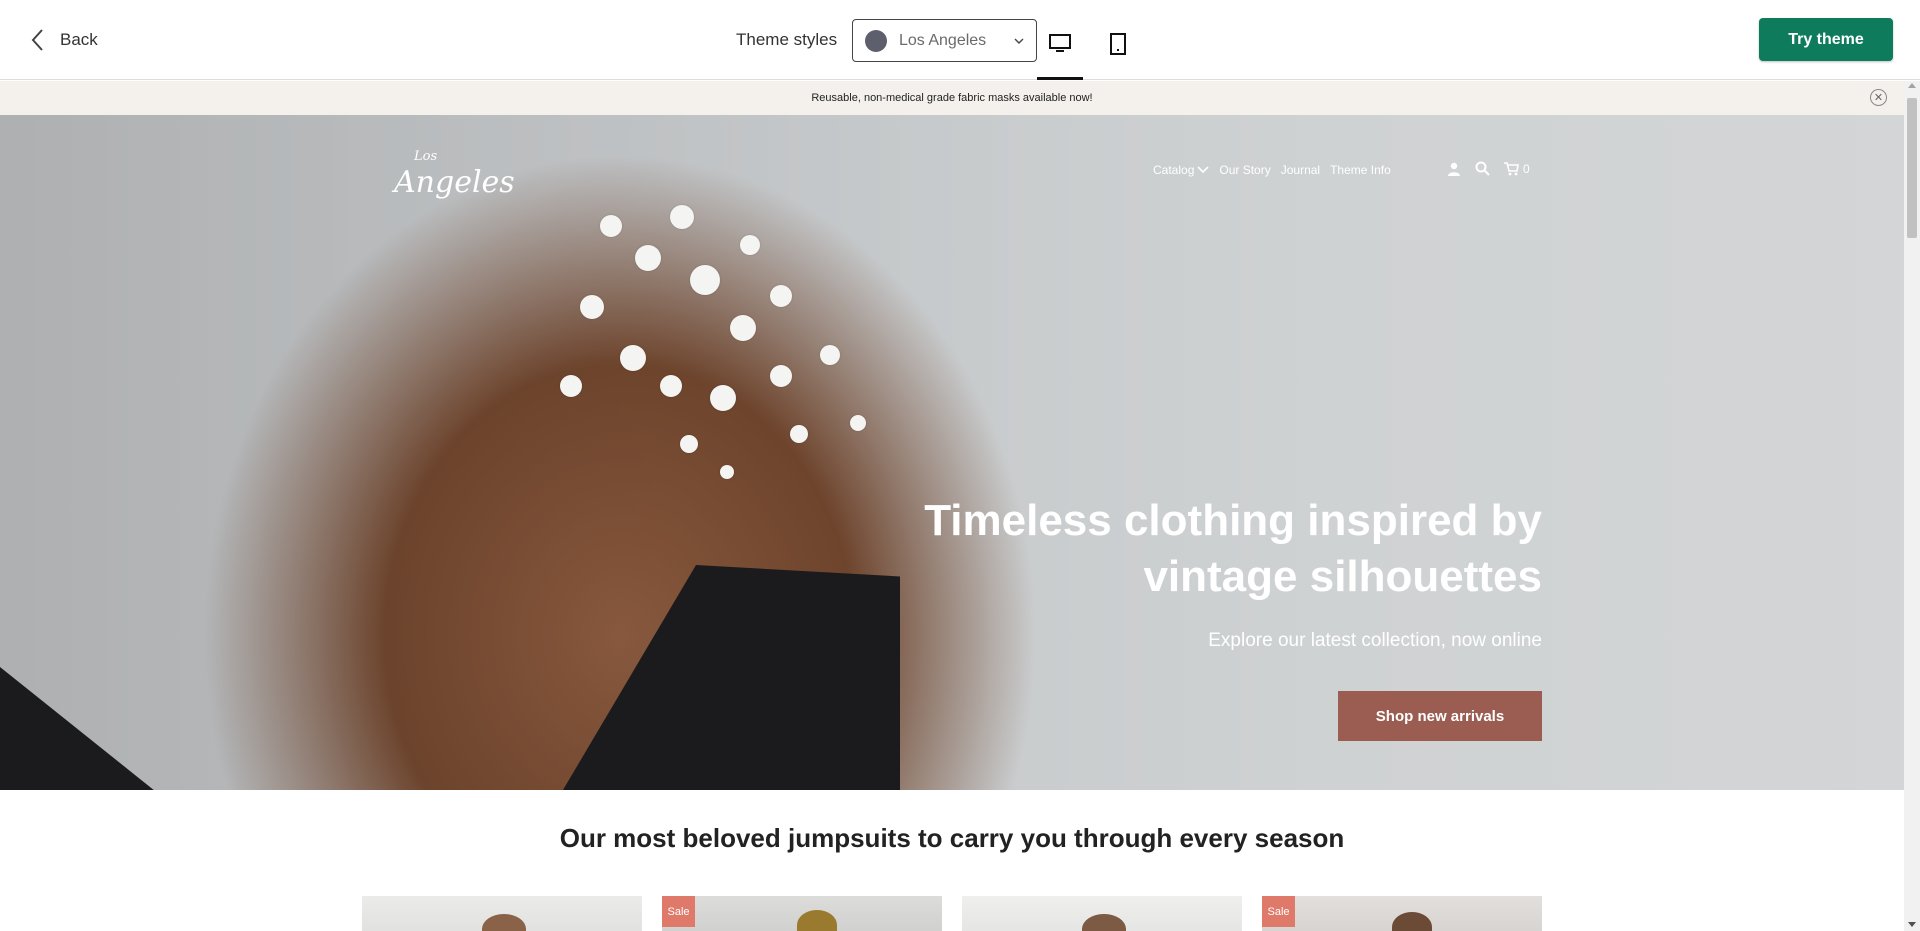 The image size is (1920, 931). What do you see at coordinates (1060, 78) in the screenshot?
I see `active-view-indicator` at bounding box center [1060, 78].